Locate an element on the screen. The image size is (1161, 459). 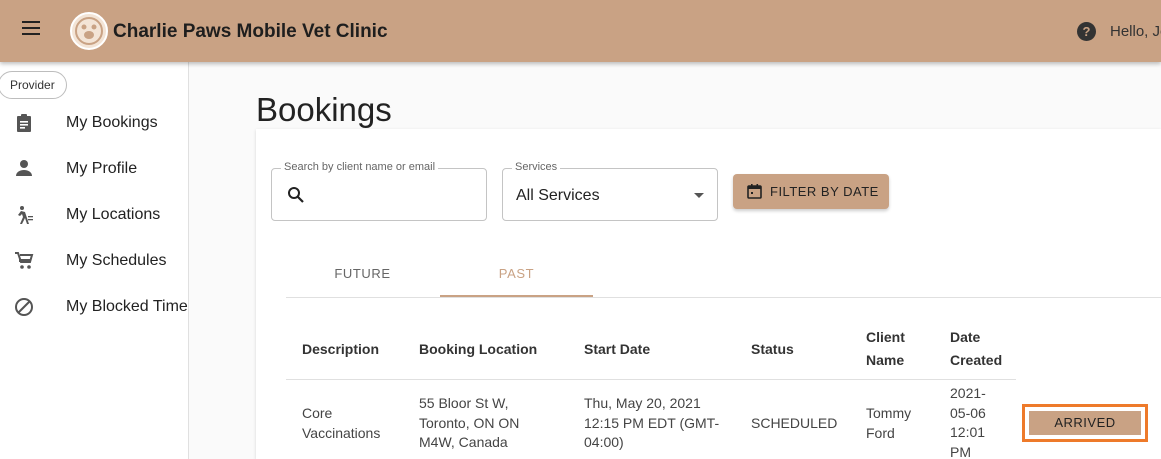
tab-future: FUTURE is located at coordinates (362, 273).